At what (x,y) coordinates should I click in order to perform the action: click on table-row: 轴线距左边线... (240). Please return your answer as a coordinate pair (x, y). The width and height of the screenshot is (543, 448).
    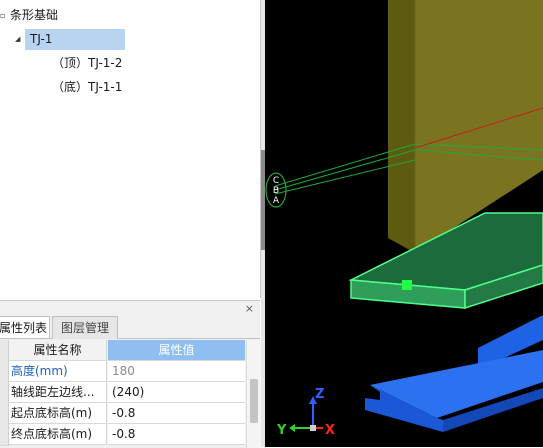
    Looking at the image, I should click on (122, 393).